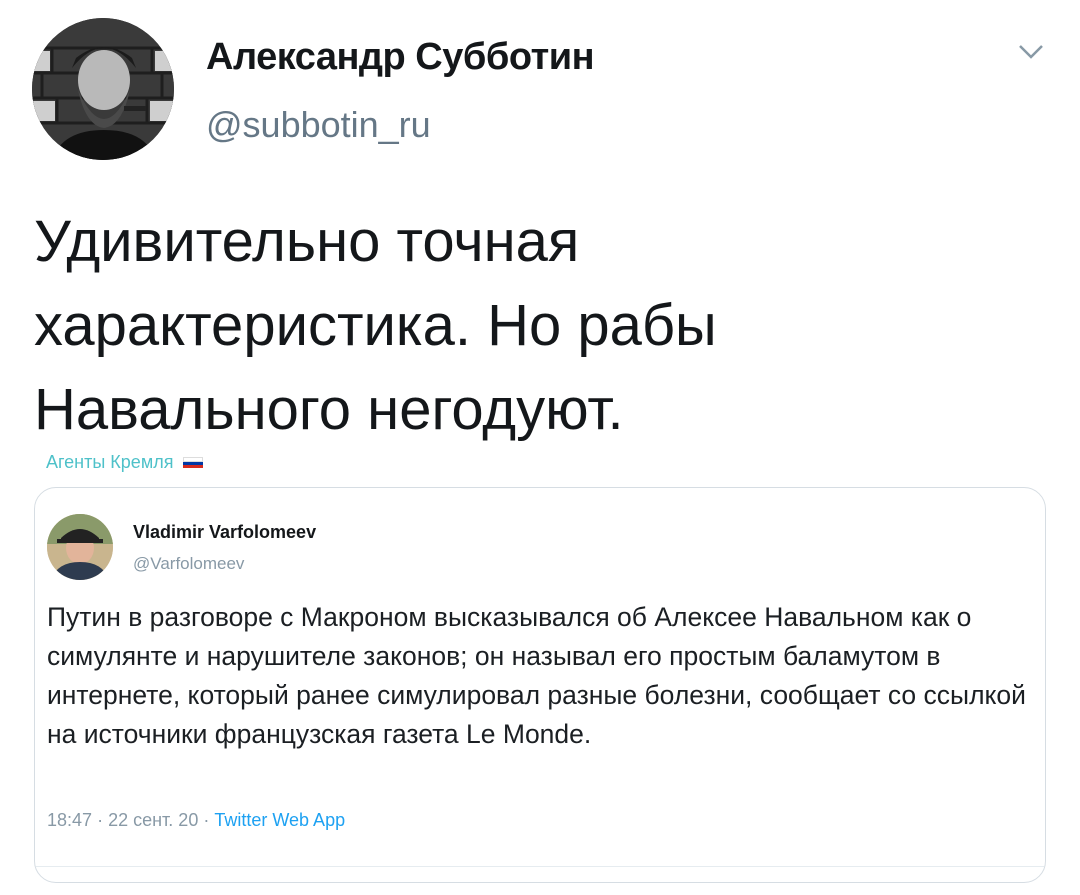 The height and width of the screenshot is (895, 1080). I want to click on quoted-author-name: Vladimir Varfolomeev, so click(224, 532).